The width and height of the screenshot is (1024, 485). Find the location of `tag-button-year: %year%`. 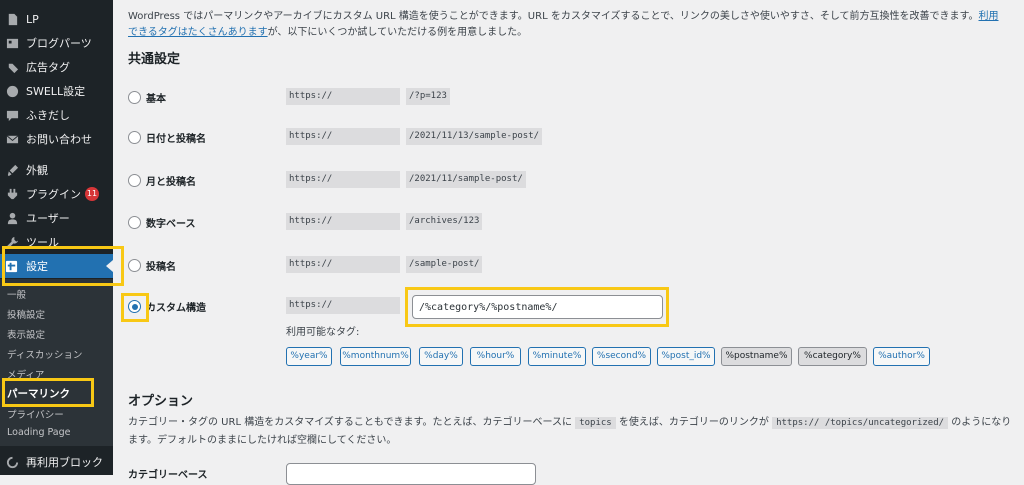

tag-button-year: %year% is located at coordinates (309, 356).